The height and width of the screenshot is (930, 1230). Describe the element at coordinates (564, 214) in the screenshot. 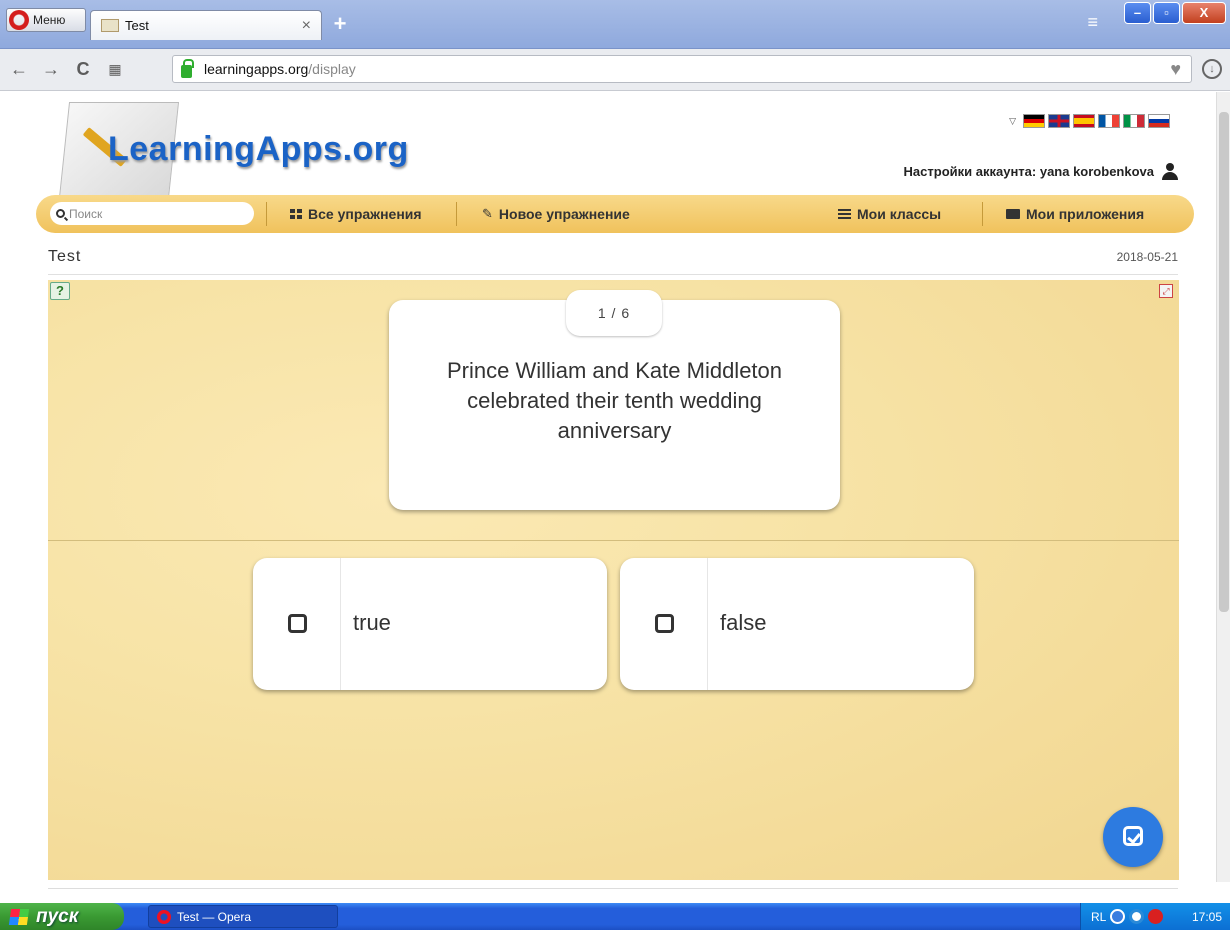

I see `nav-new-exercise-label: Новое упражнение` at that location.